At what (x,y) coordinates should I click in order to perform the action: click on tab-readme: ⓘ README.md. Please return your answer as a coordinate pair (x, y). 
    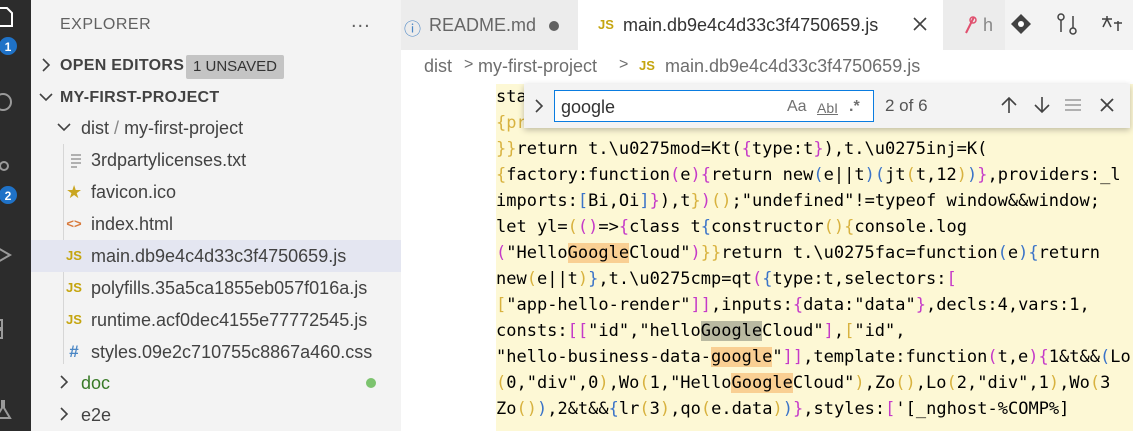
    Looking at the image, I should click on (489, 25).